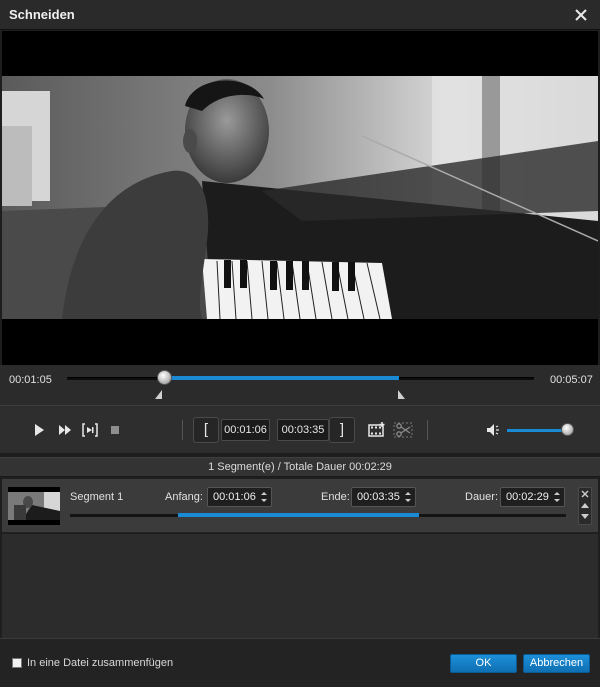  What do you see at coordinates (300, 662) in the screenshot?
I see `footer: In eine Datei zusammenfügen OK Abbrechen` at bounding box center [300, 662].